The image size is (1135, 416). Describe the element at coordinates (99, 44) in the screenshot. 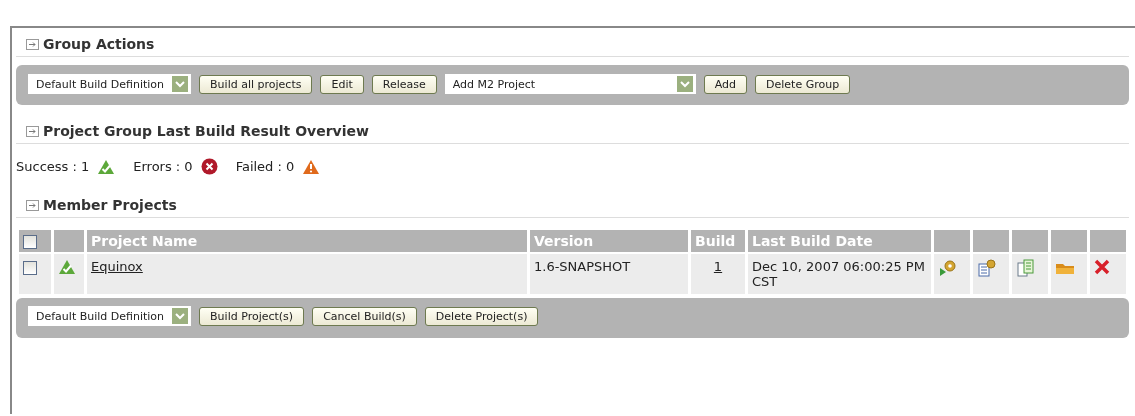

I see `section-title: Group Actions` at that location.